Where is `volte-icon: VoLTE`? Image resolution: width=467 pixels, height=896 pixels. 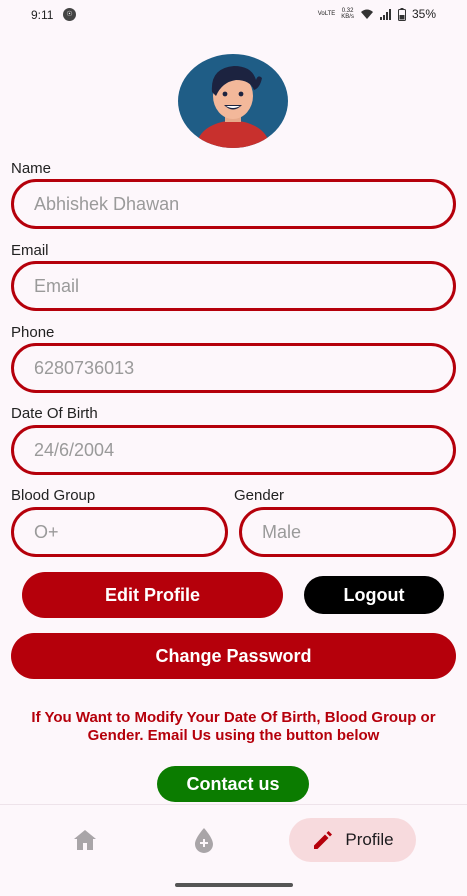
volte-icon: VoLTE is located at coordinates (326, 14).